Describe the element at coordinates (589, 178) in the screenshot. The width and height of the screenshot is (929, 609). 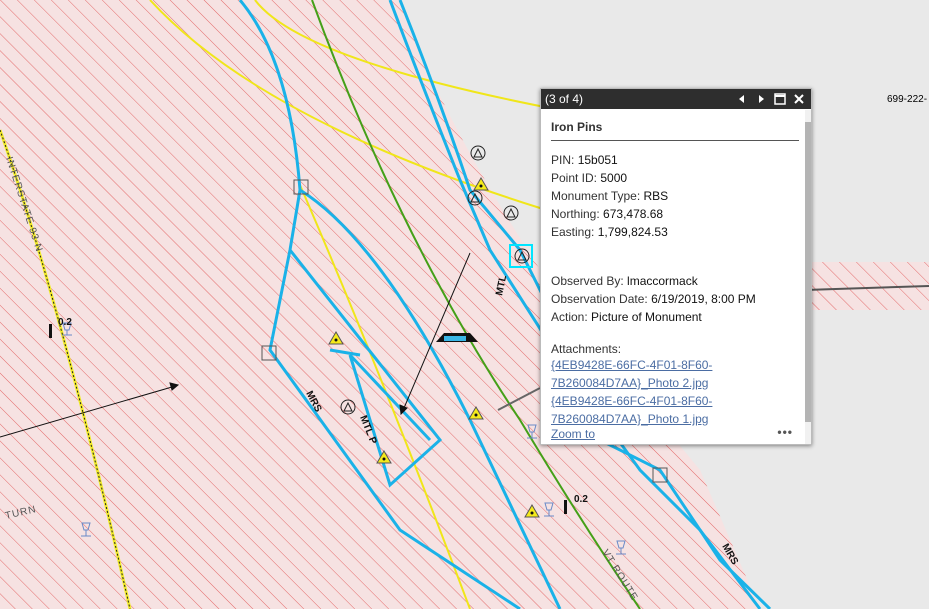
I see `attr-point-id: Point ID: 5000` at that location.